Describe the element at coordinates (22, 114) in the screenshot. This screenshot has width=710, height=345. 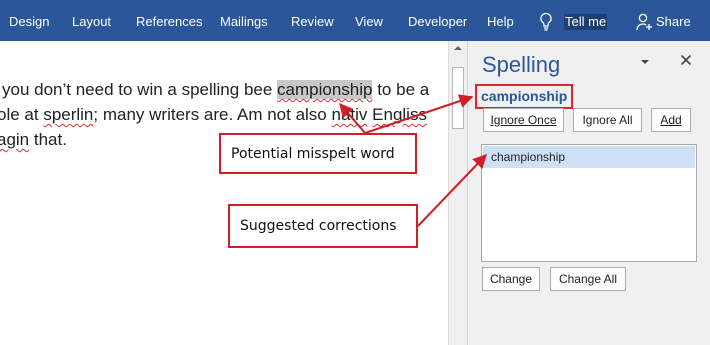
I see `text-run: ole at` at that location.